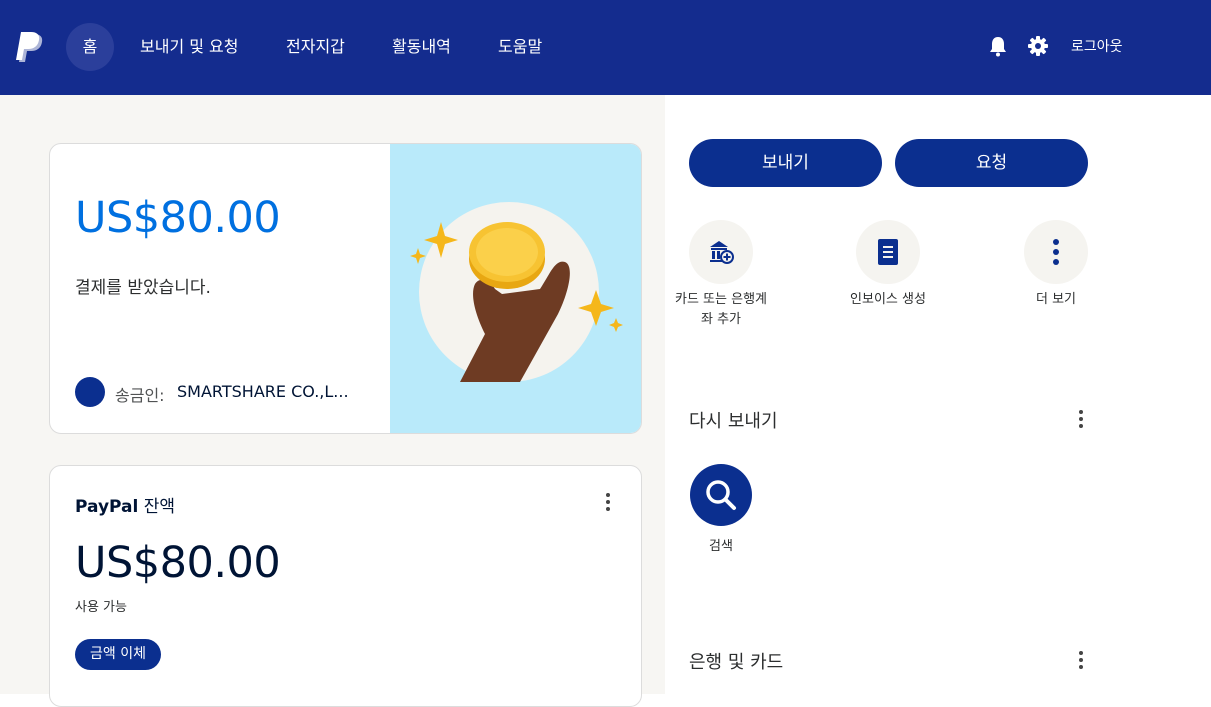 This screenshot has height=707, width=1211. What do you see at coordinates (1097, 46) in the screenshot?
I see `logout-link: 로그아웃` at bounding box center [1097, 46].